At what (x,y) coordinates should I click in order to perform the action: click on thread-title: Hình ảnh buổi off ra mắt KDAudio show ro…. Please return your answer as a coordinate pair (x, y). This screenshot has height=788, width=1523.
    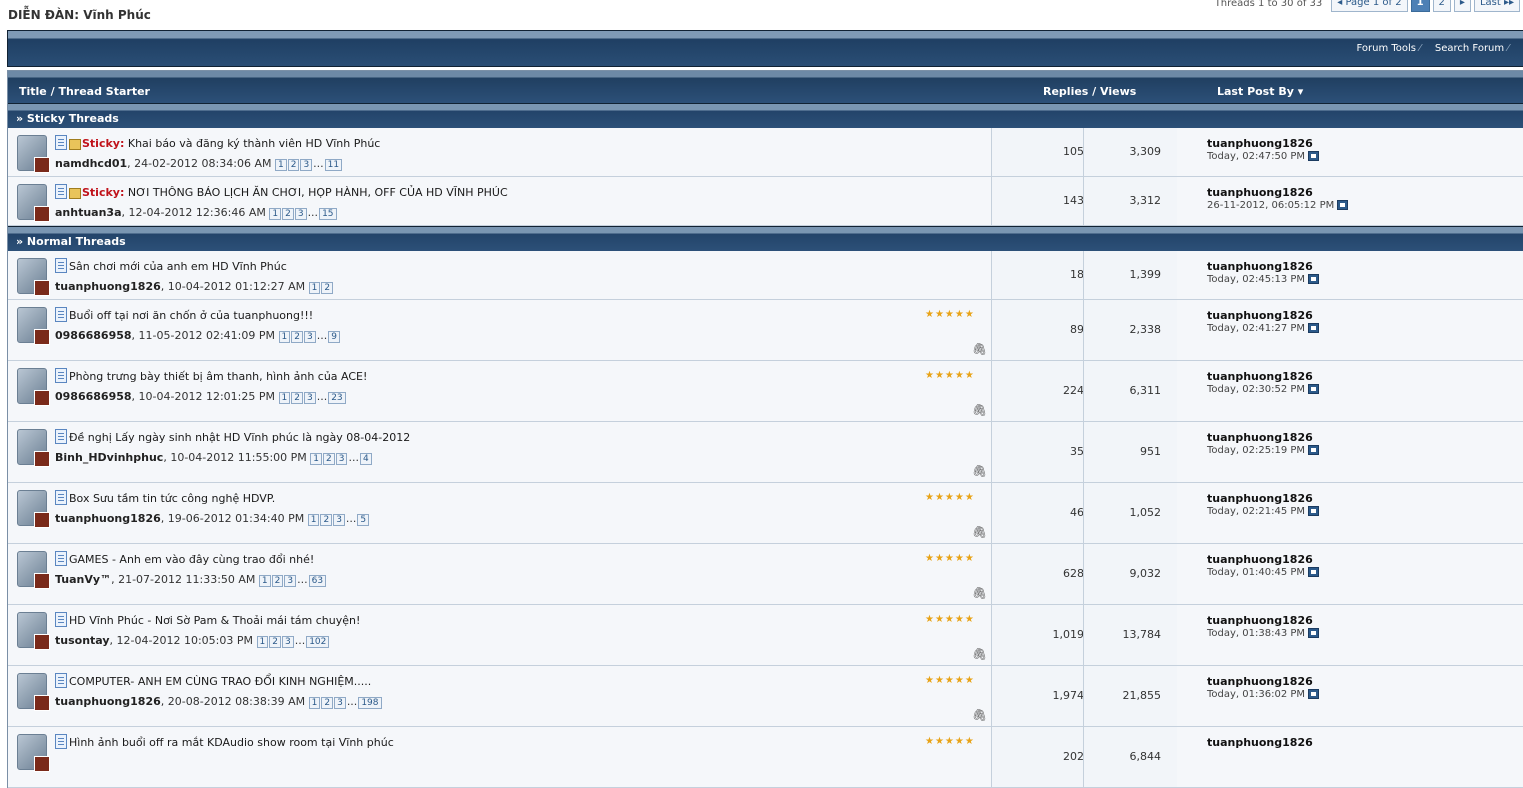
    Looking at the image, I should click on (231, 742).